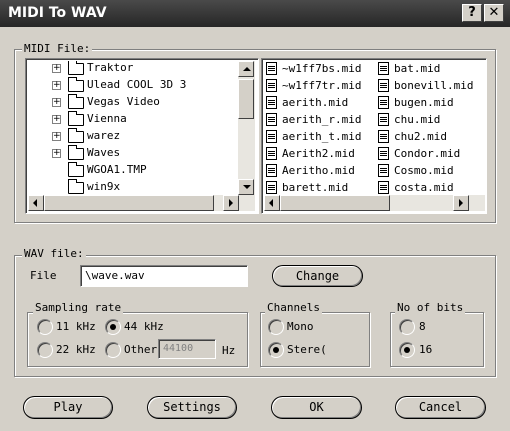 This screenshot has width=510, height=431. Describe the element at coordinates (246, 69) in the screenshot. I see `scroll-up-button` at that location.